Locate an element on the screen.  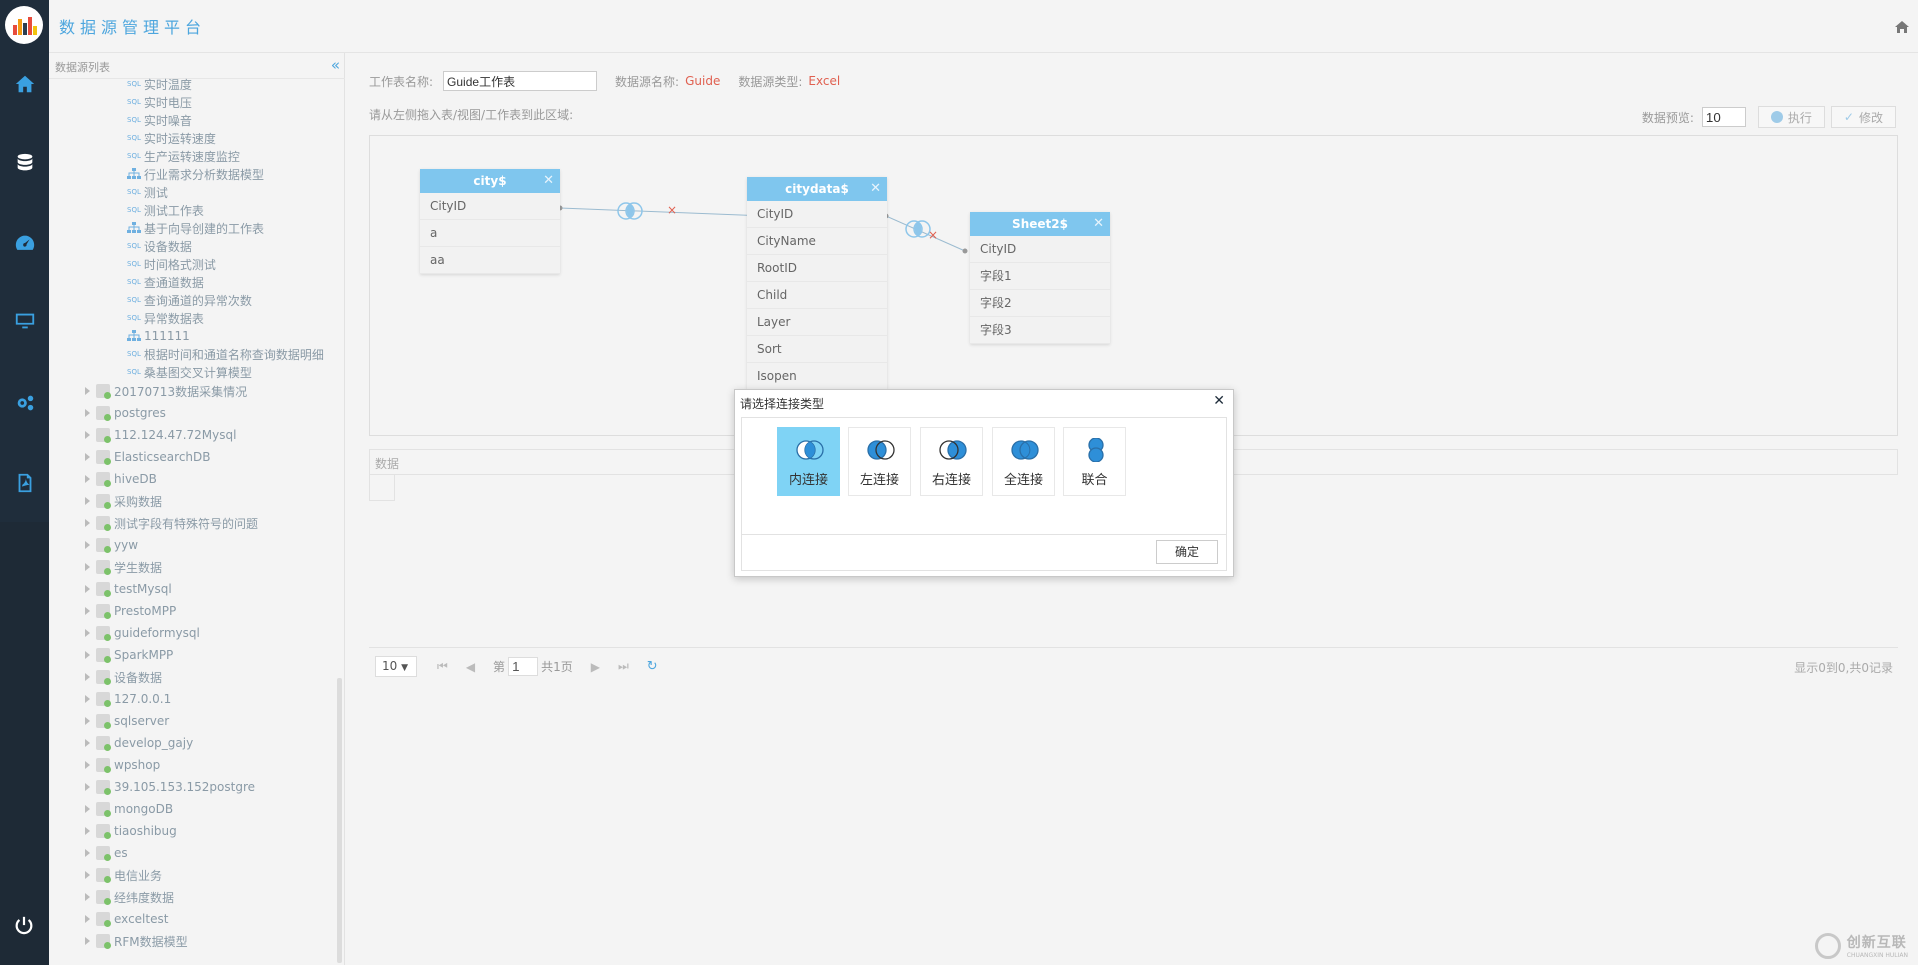
tree-item: SQL 实时运转速度 is located at coordinates (171, 138).